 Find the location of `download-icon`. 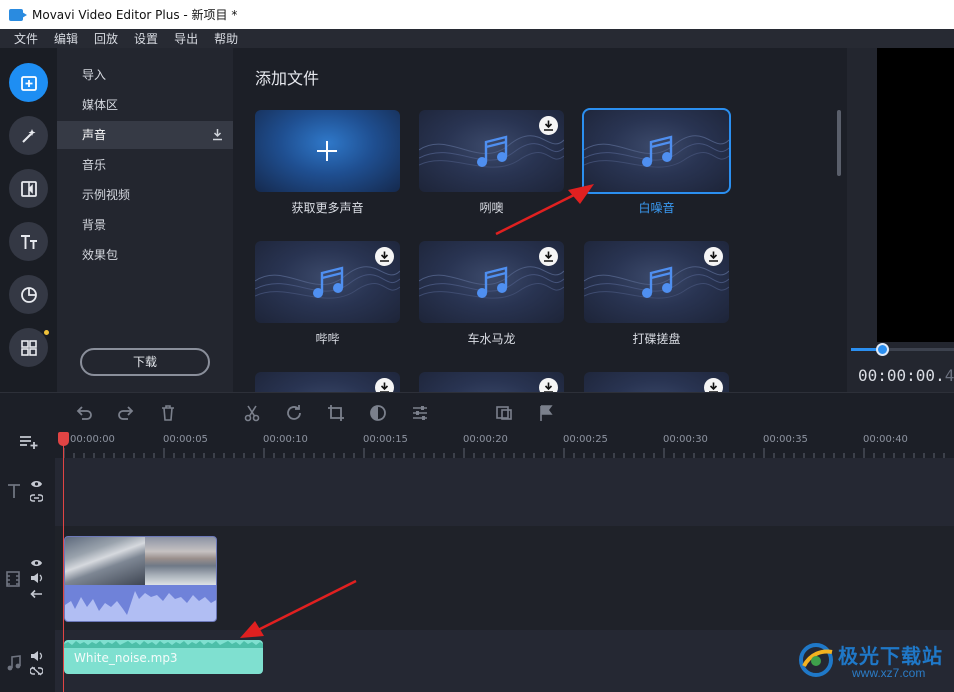

download-icon is located at coordinates (548, 387).